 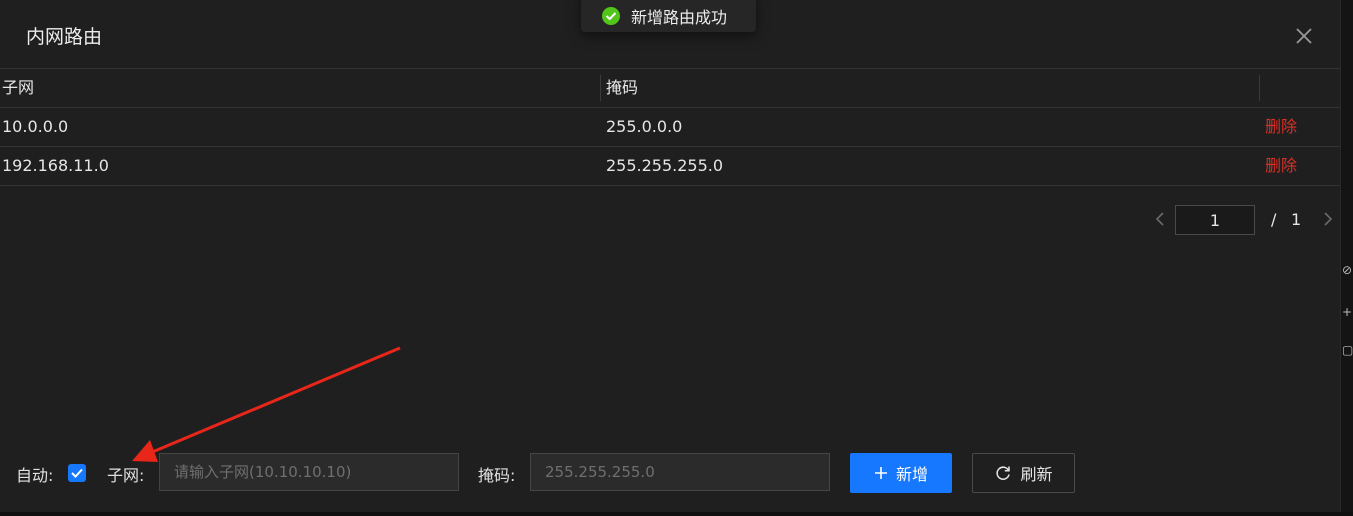 I want to click on add-button-label: 新增, so click(x=911, y=474).